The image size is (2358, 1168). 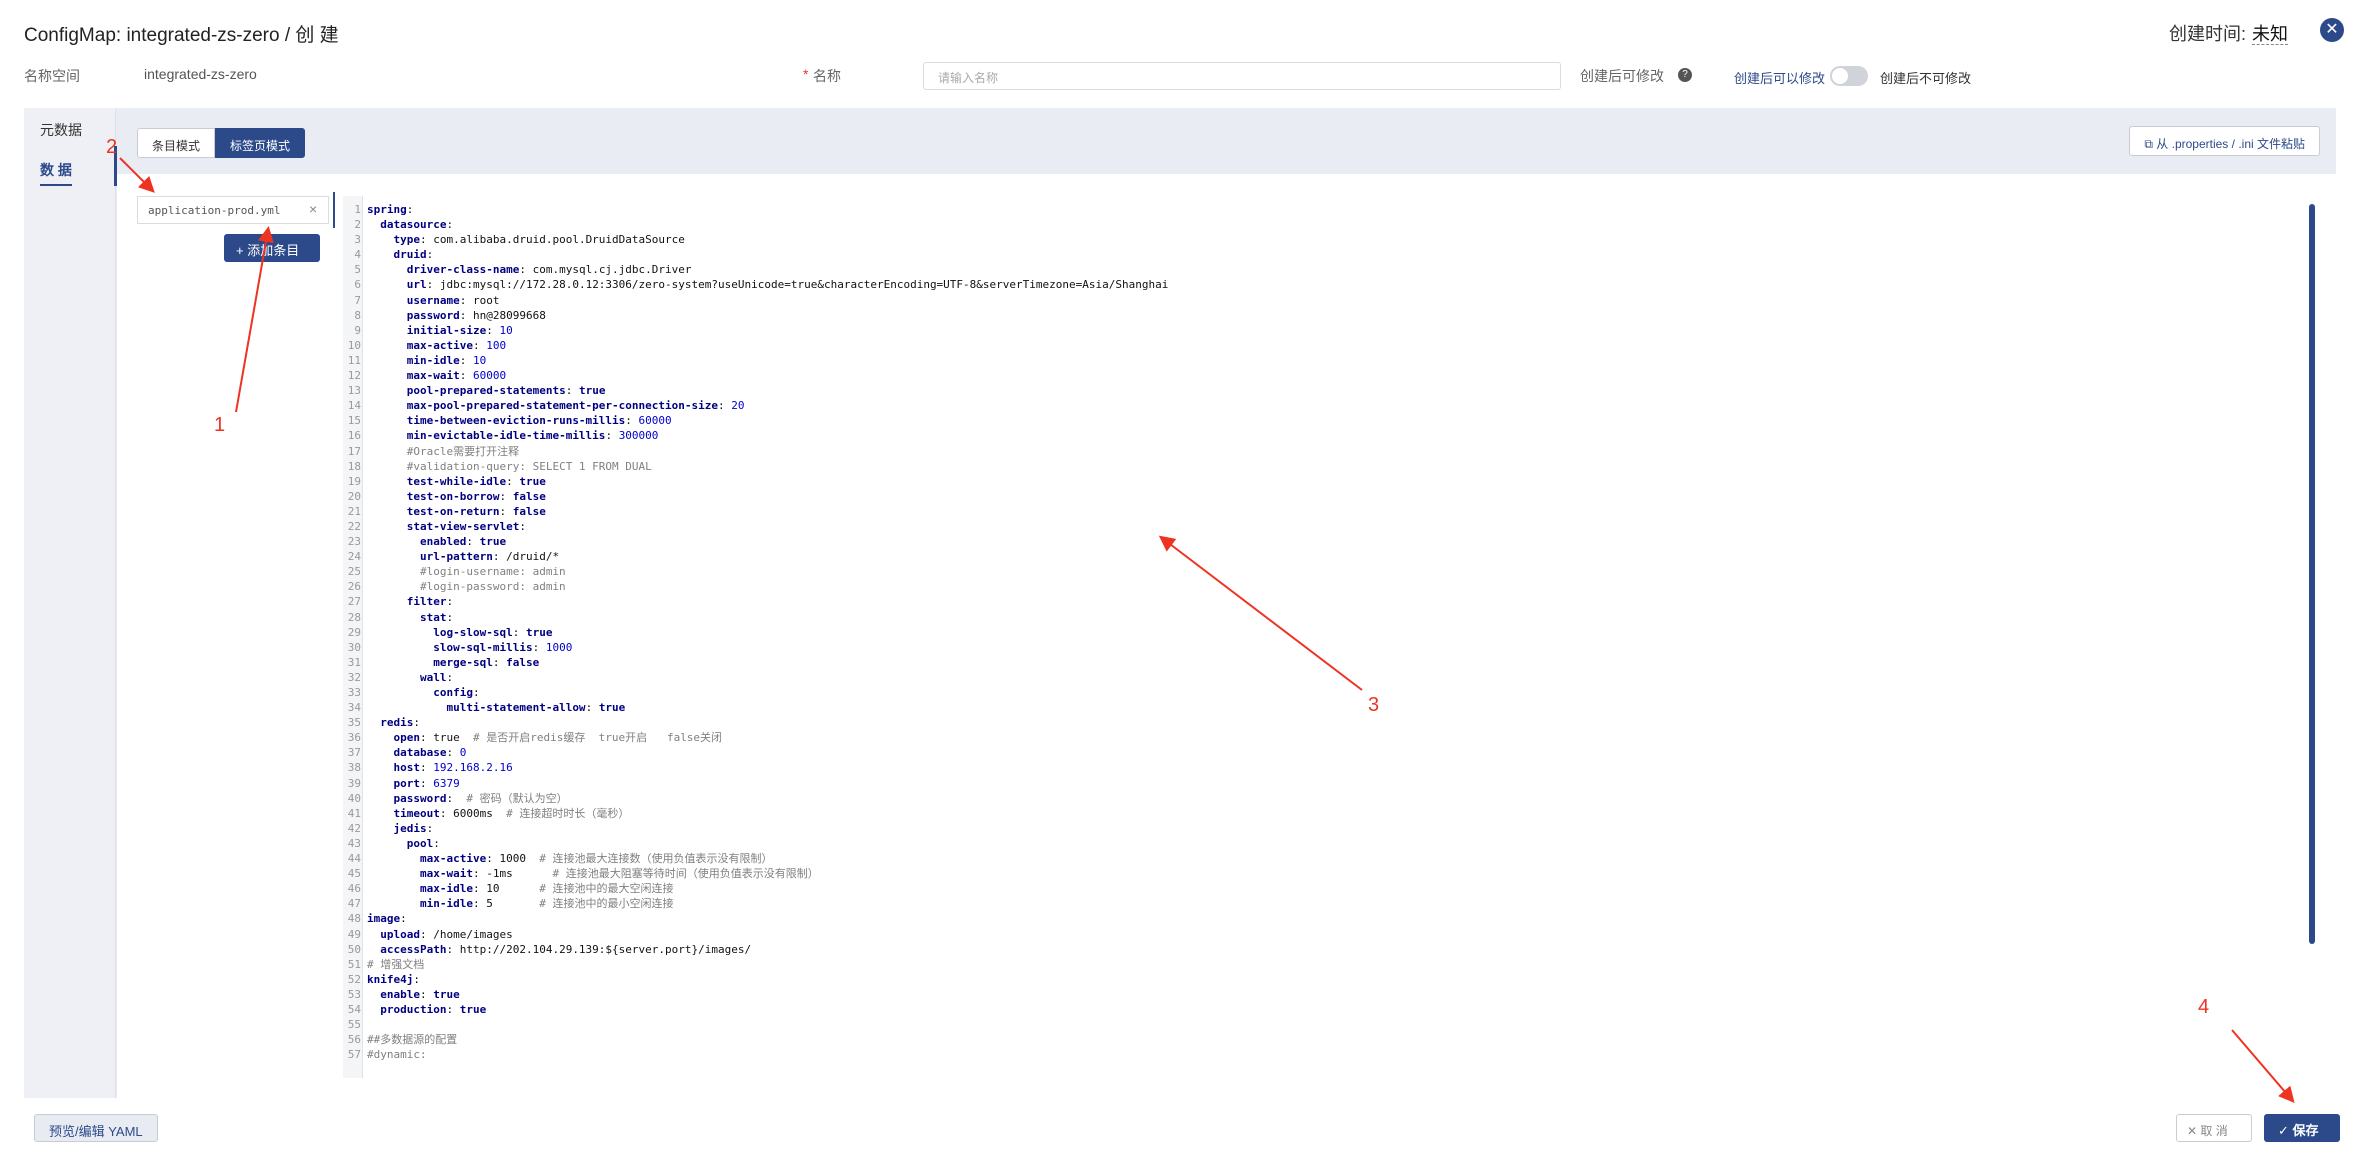 What do you see at coordinates (1326, 209) in the screenshot?
I see `code-line: 1 spring:` at bounding box center [1326, 209].